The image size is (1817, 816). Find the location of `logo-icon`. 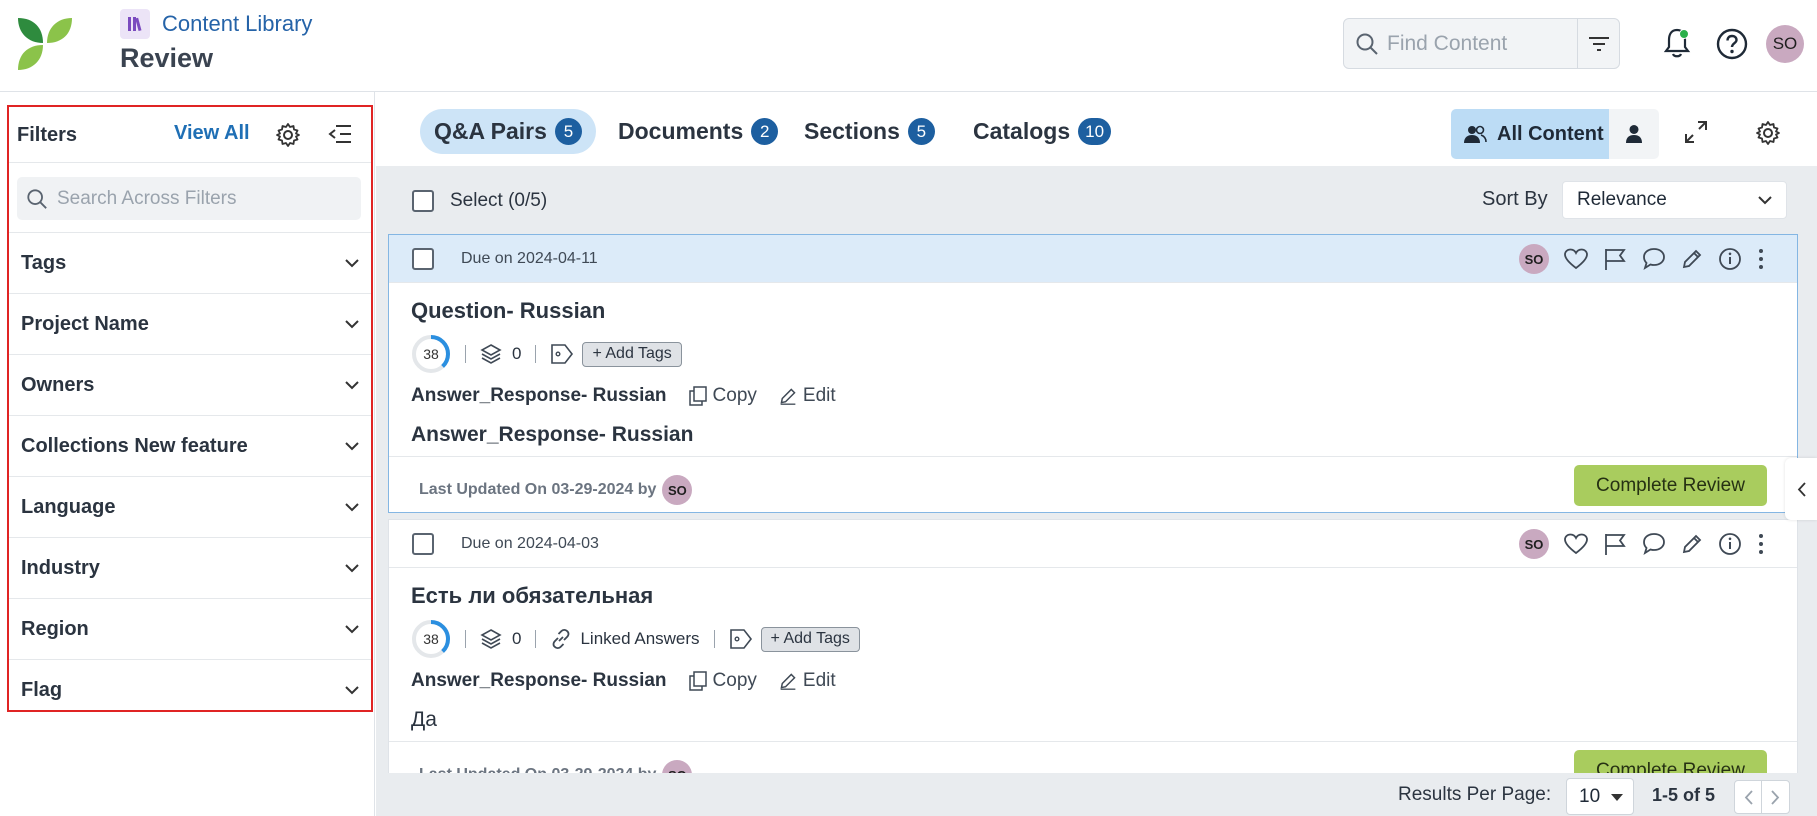

logo-icon is located at coordinates (45, 44).